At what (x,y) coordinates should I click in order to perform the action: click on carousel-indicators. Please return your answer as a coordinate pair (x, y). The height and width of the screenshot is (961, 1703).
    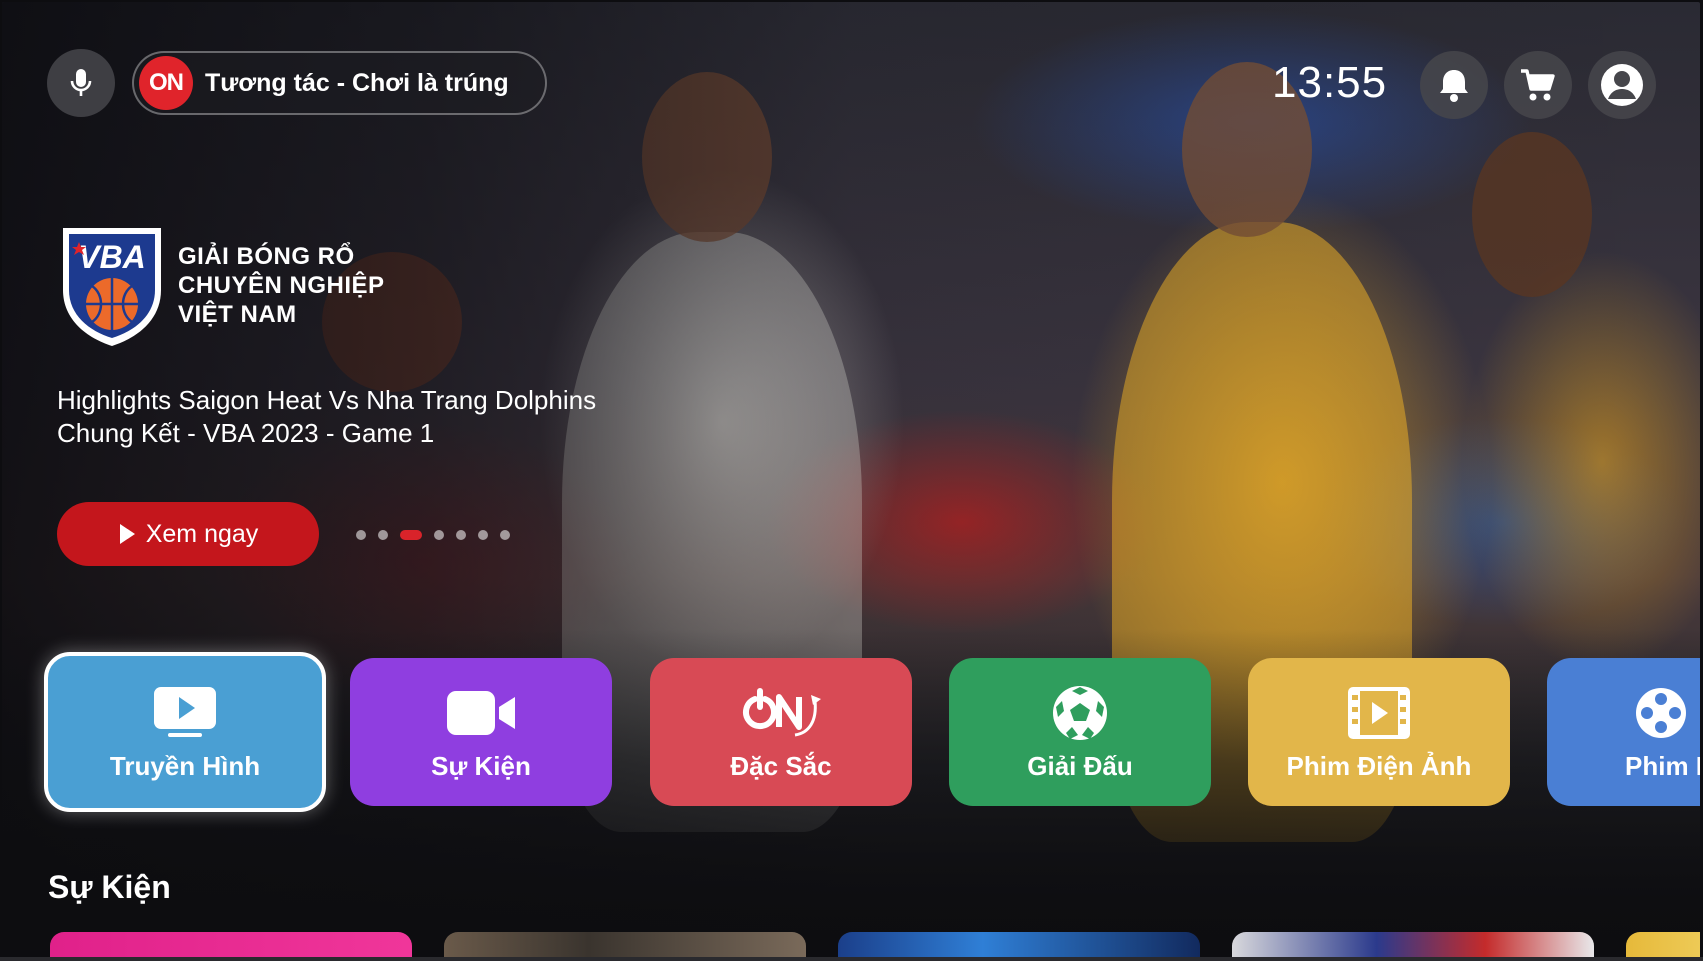
    Looking at the image, I should click on (433, 535).